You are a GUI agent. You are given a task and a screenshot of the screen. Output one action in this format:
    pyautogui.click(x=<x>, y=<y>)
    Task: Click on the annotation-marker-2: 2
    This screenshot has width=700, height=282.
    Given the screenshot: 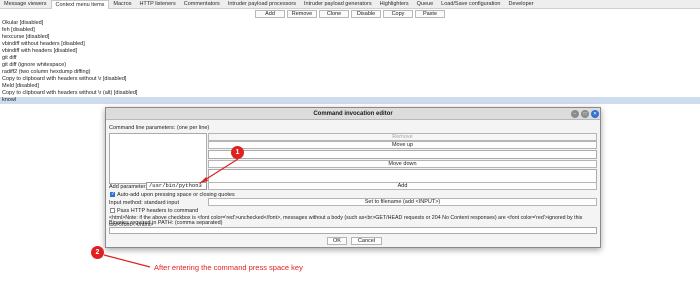 What is the action you would take?
    pyautogui.click(x=97, y=252)
    